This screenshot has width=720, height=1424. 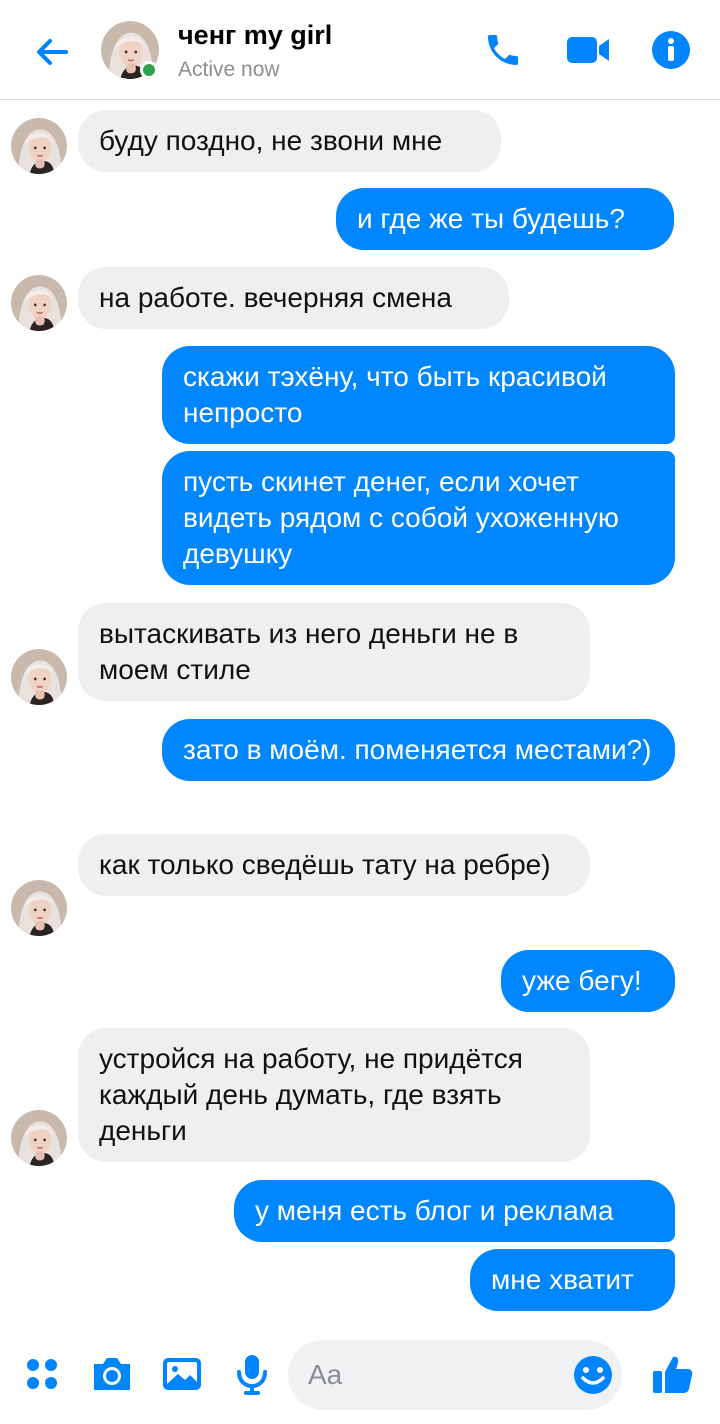 I want to click on contact-status: Active now, so click(x=229, y=69).